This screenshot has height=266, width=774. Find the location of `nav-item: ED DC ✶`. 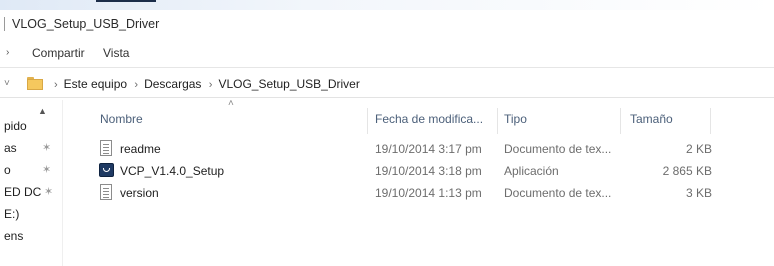

nav-item: ED DC ✶ is located at coordinates (31, 192).